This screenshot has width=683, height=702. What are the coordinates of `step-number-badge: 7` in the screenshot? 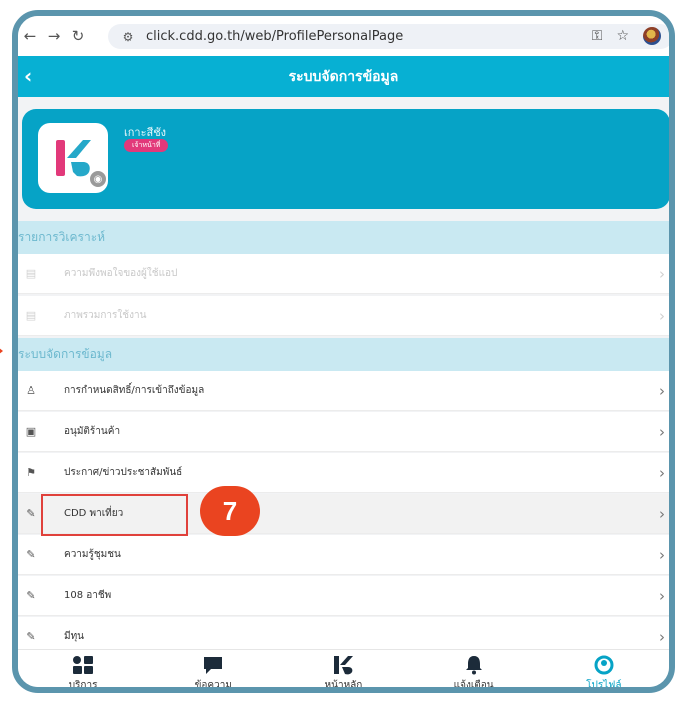 It's located at (230, 511).